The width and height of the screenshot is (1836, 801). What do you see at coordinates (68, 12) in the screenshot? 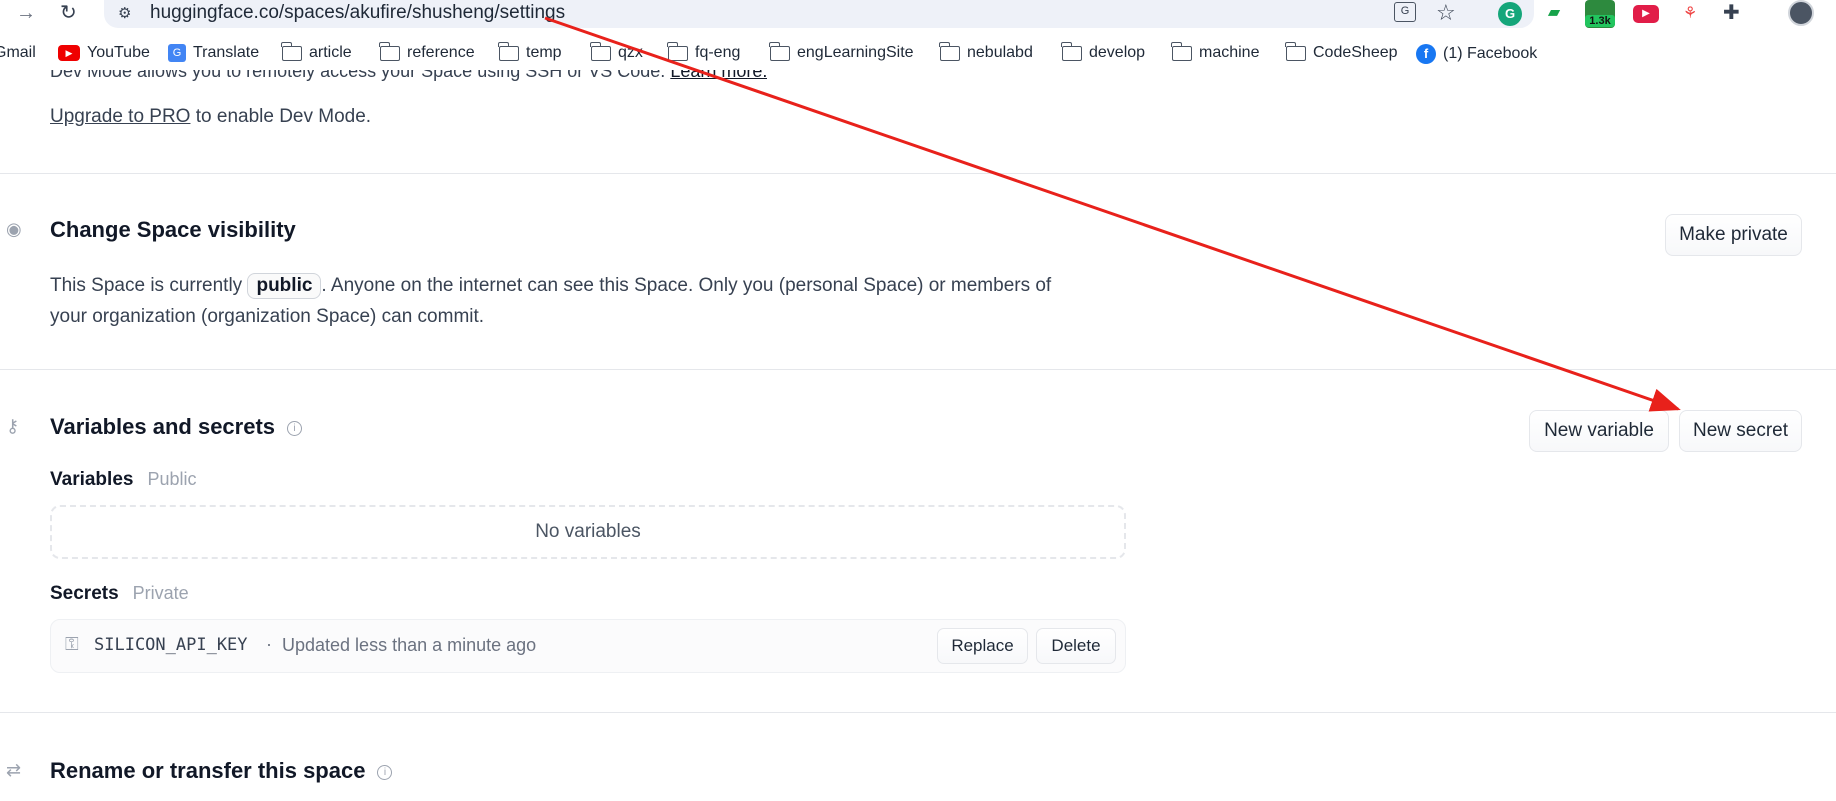
I see `reload-icon: ↻` at bounding box center [68, 12].